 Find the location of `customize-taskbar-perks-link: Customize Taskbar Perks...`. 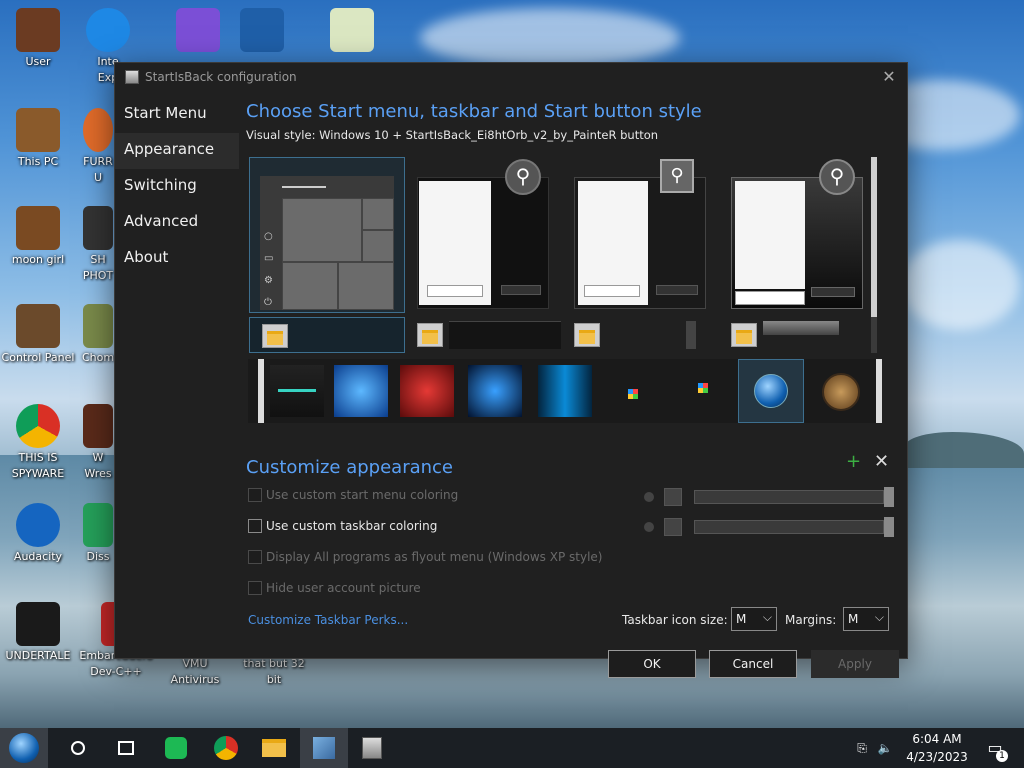

customize-taskbar-perks-link: Customize Taskbar Perks... is located at coordinates (328, 620).